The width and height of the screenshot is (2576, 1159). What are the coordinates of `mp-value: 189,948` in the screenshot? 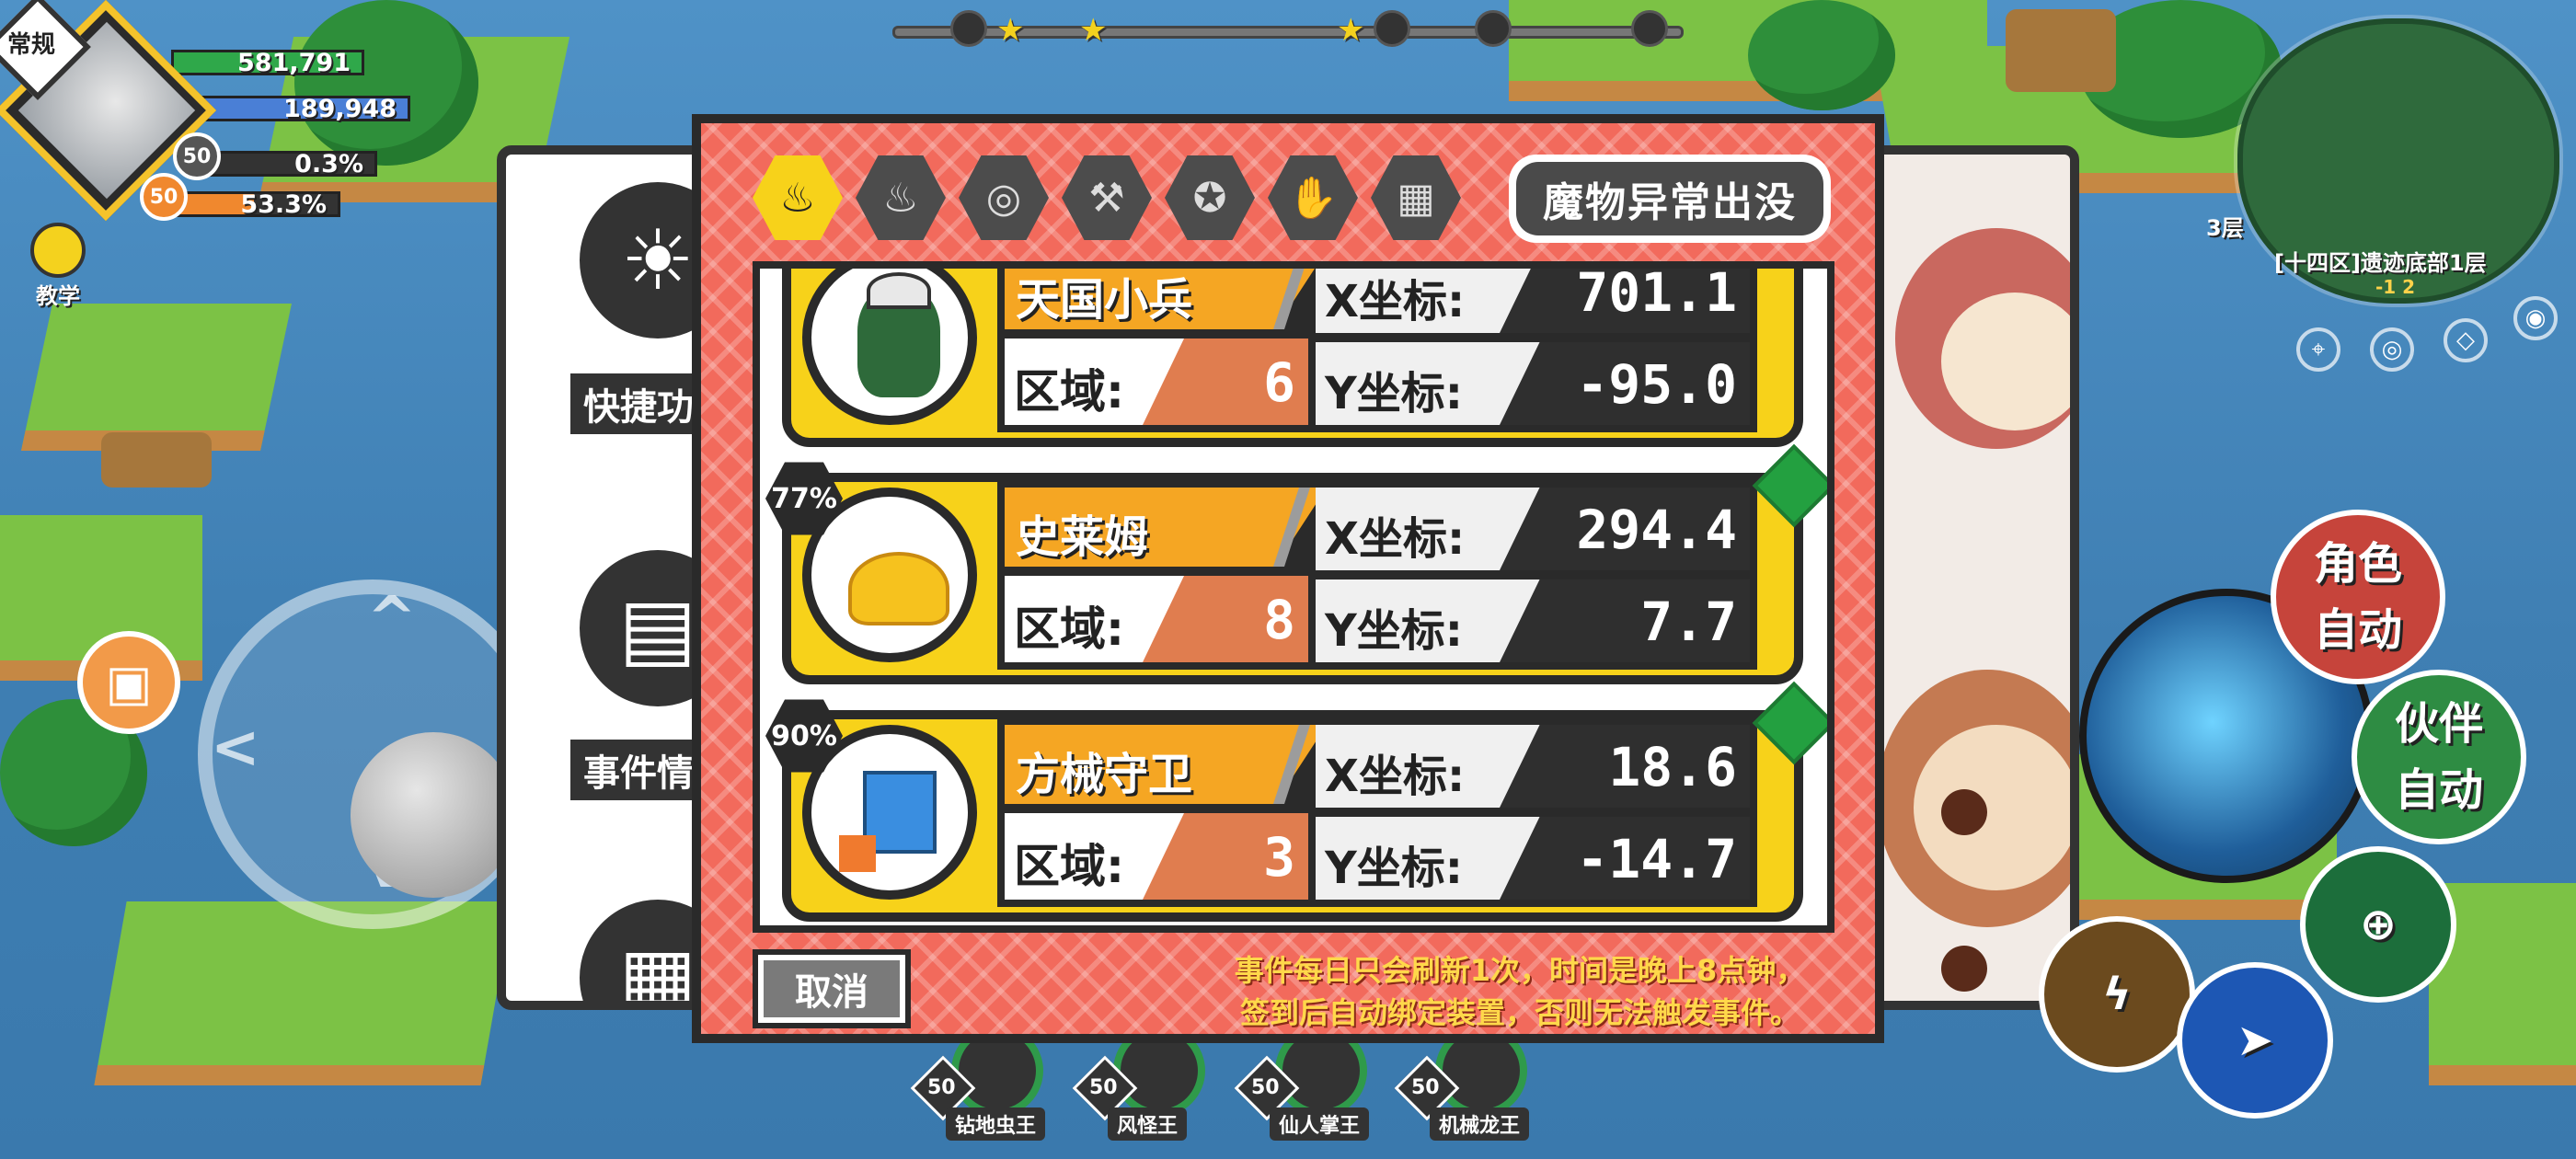 It's located at (340, 109).